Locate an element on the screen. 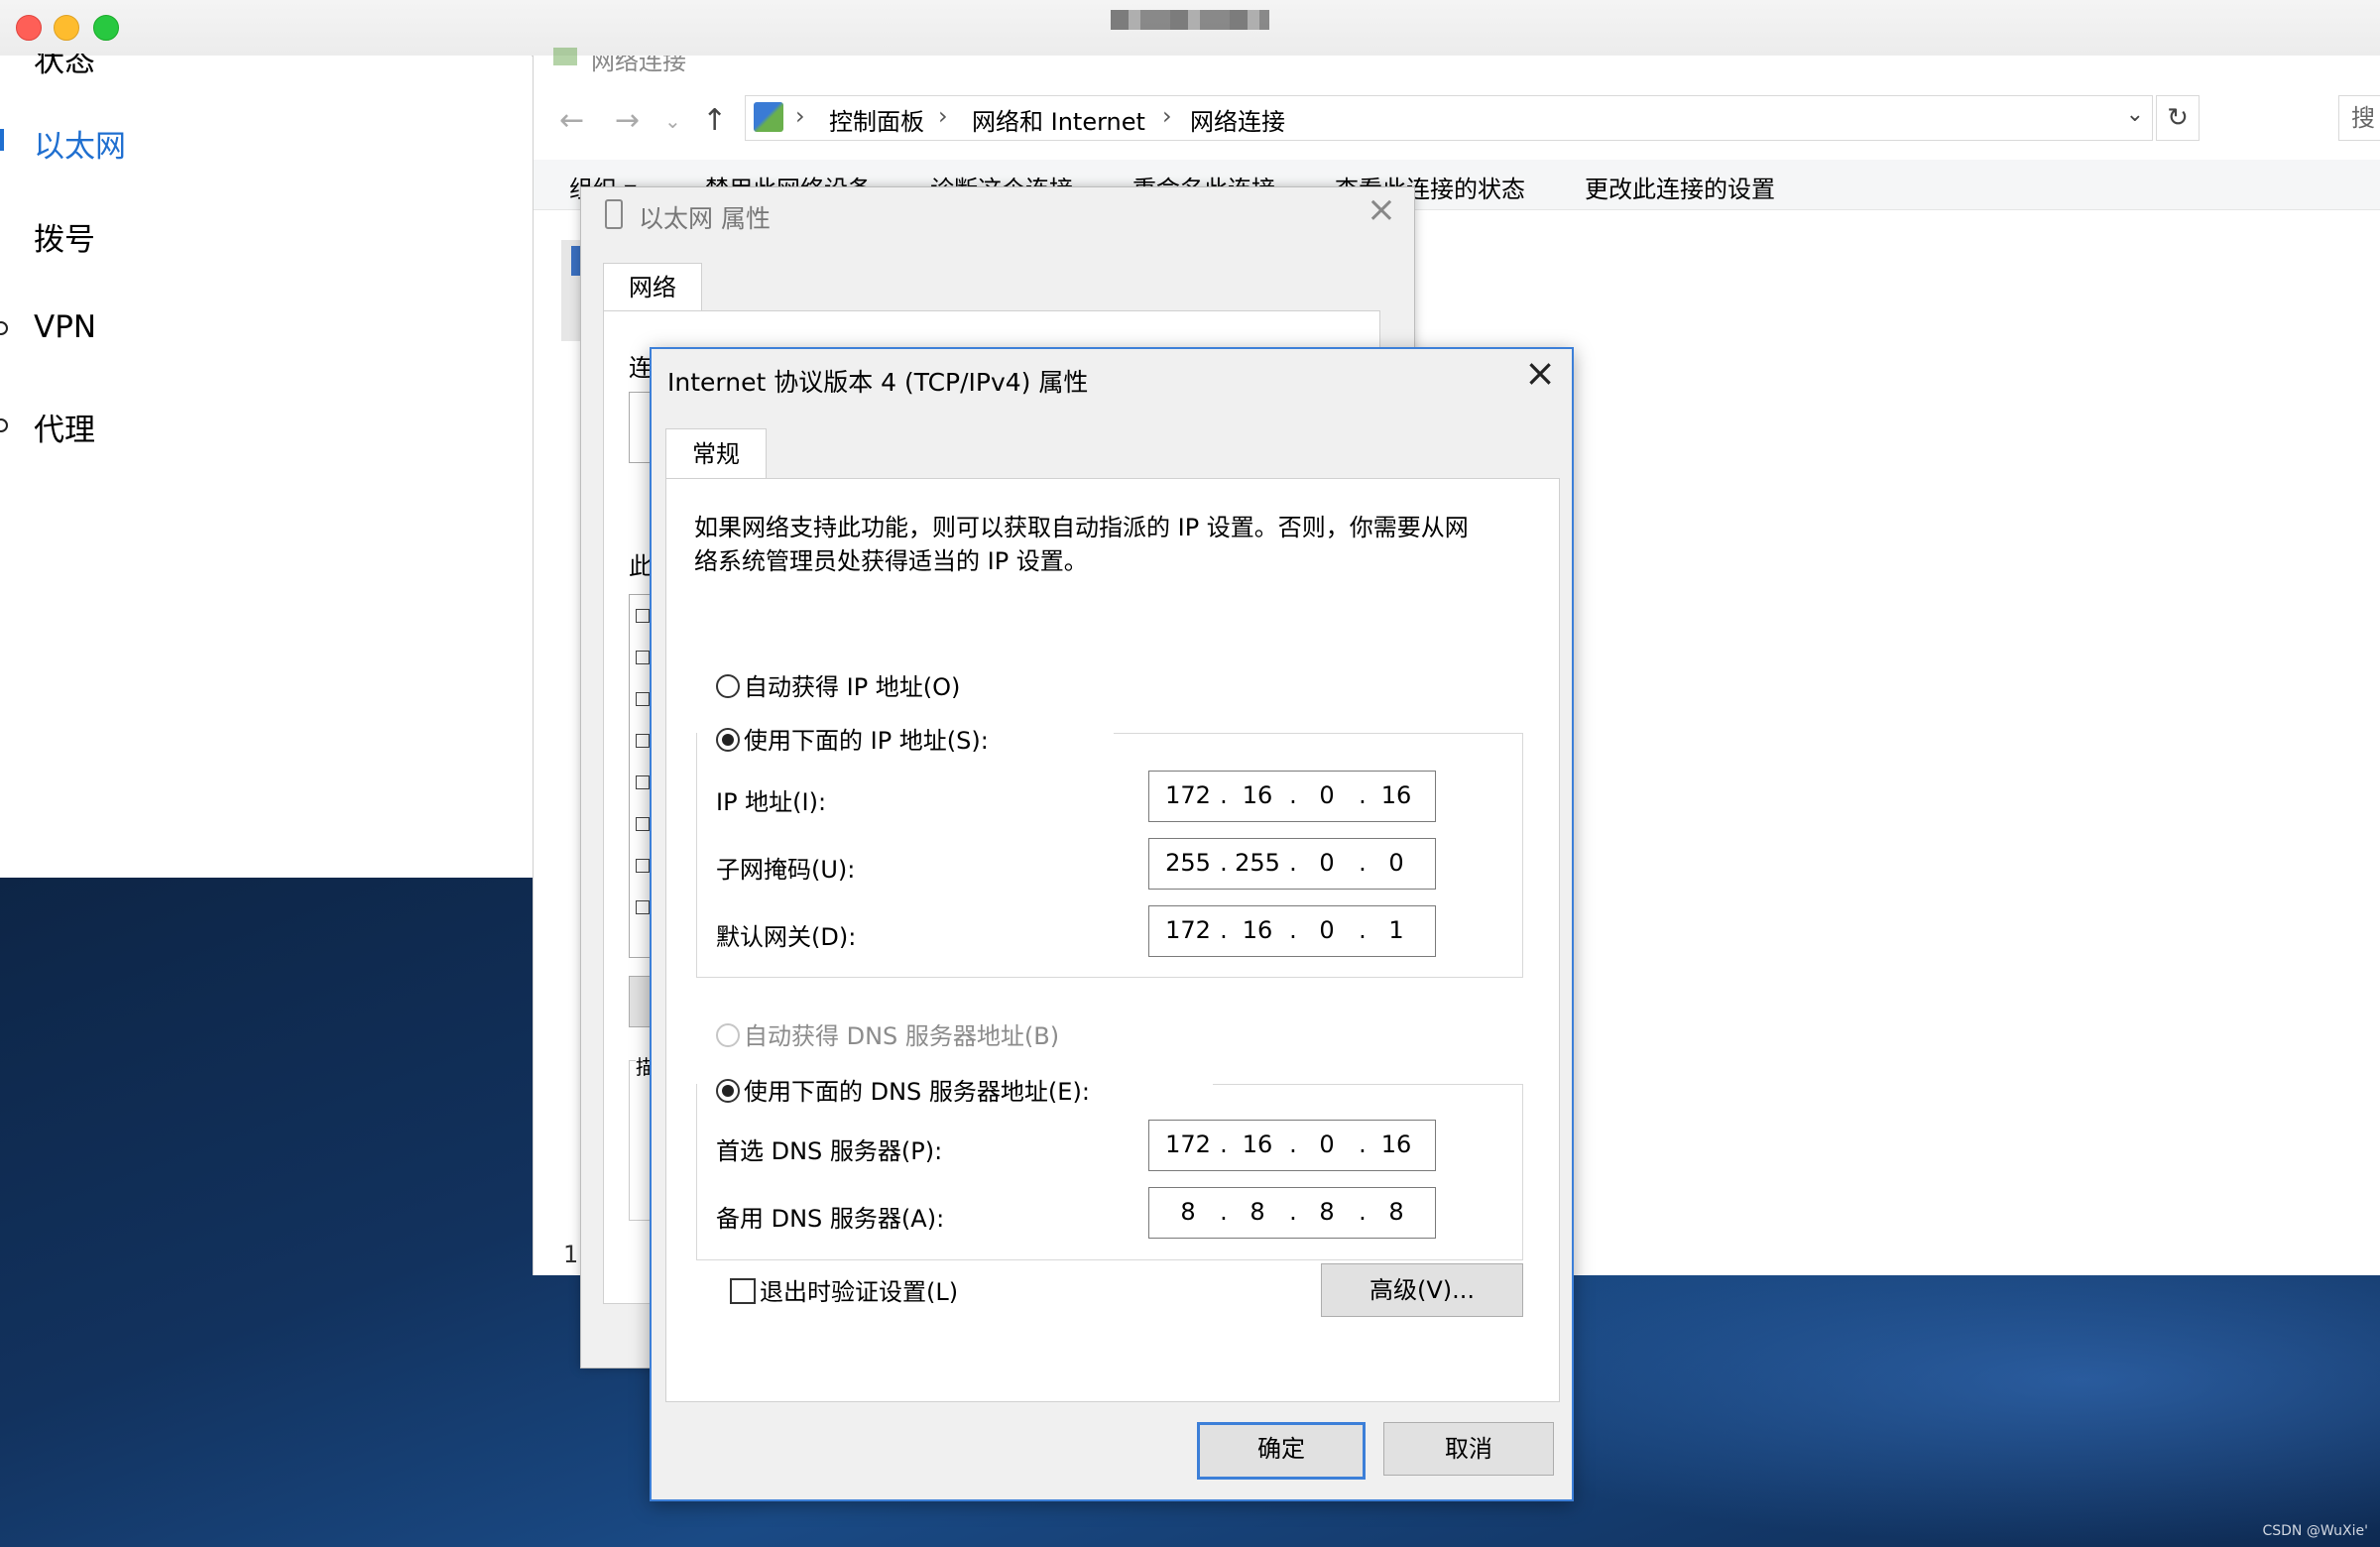  dns-auto-radio is located at coordinates (728, 1035).